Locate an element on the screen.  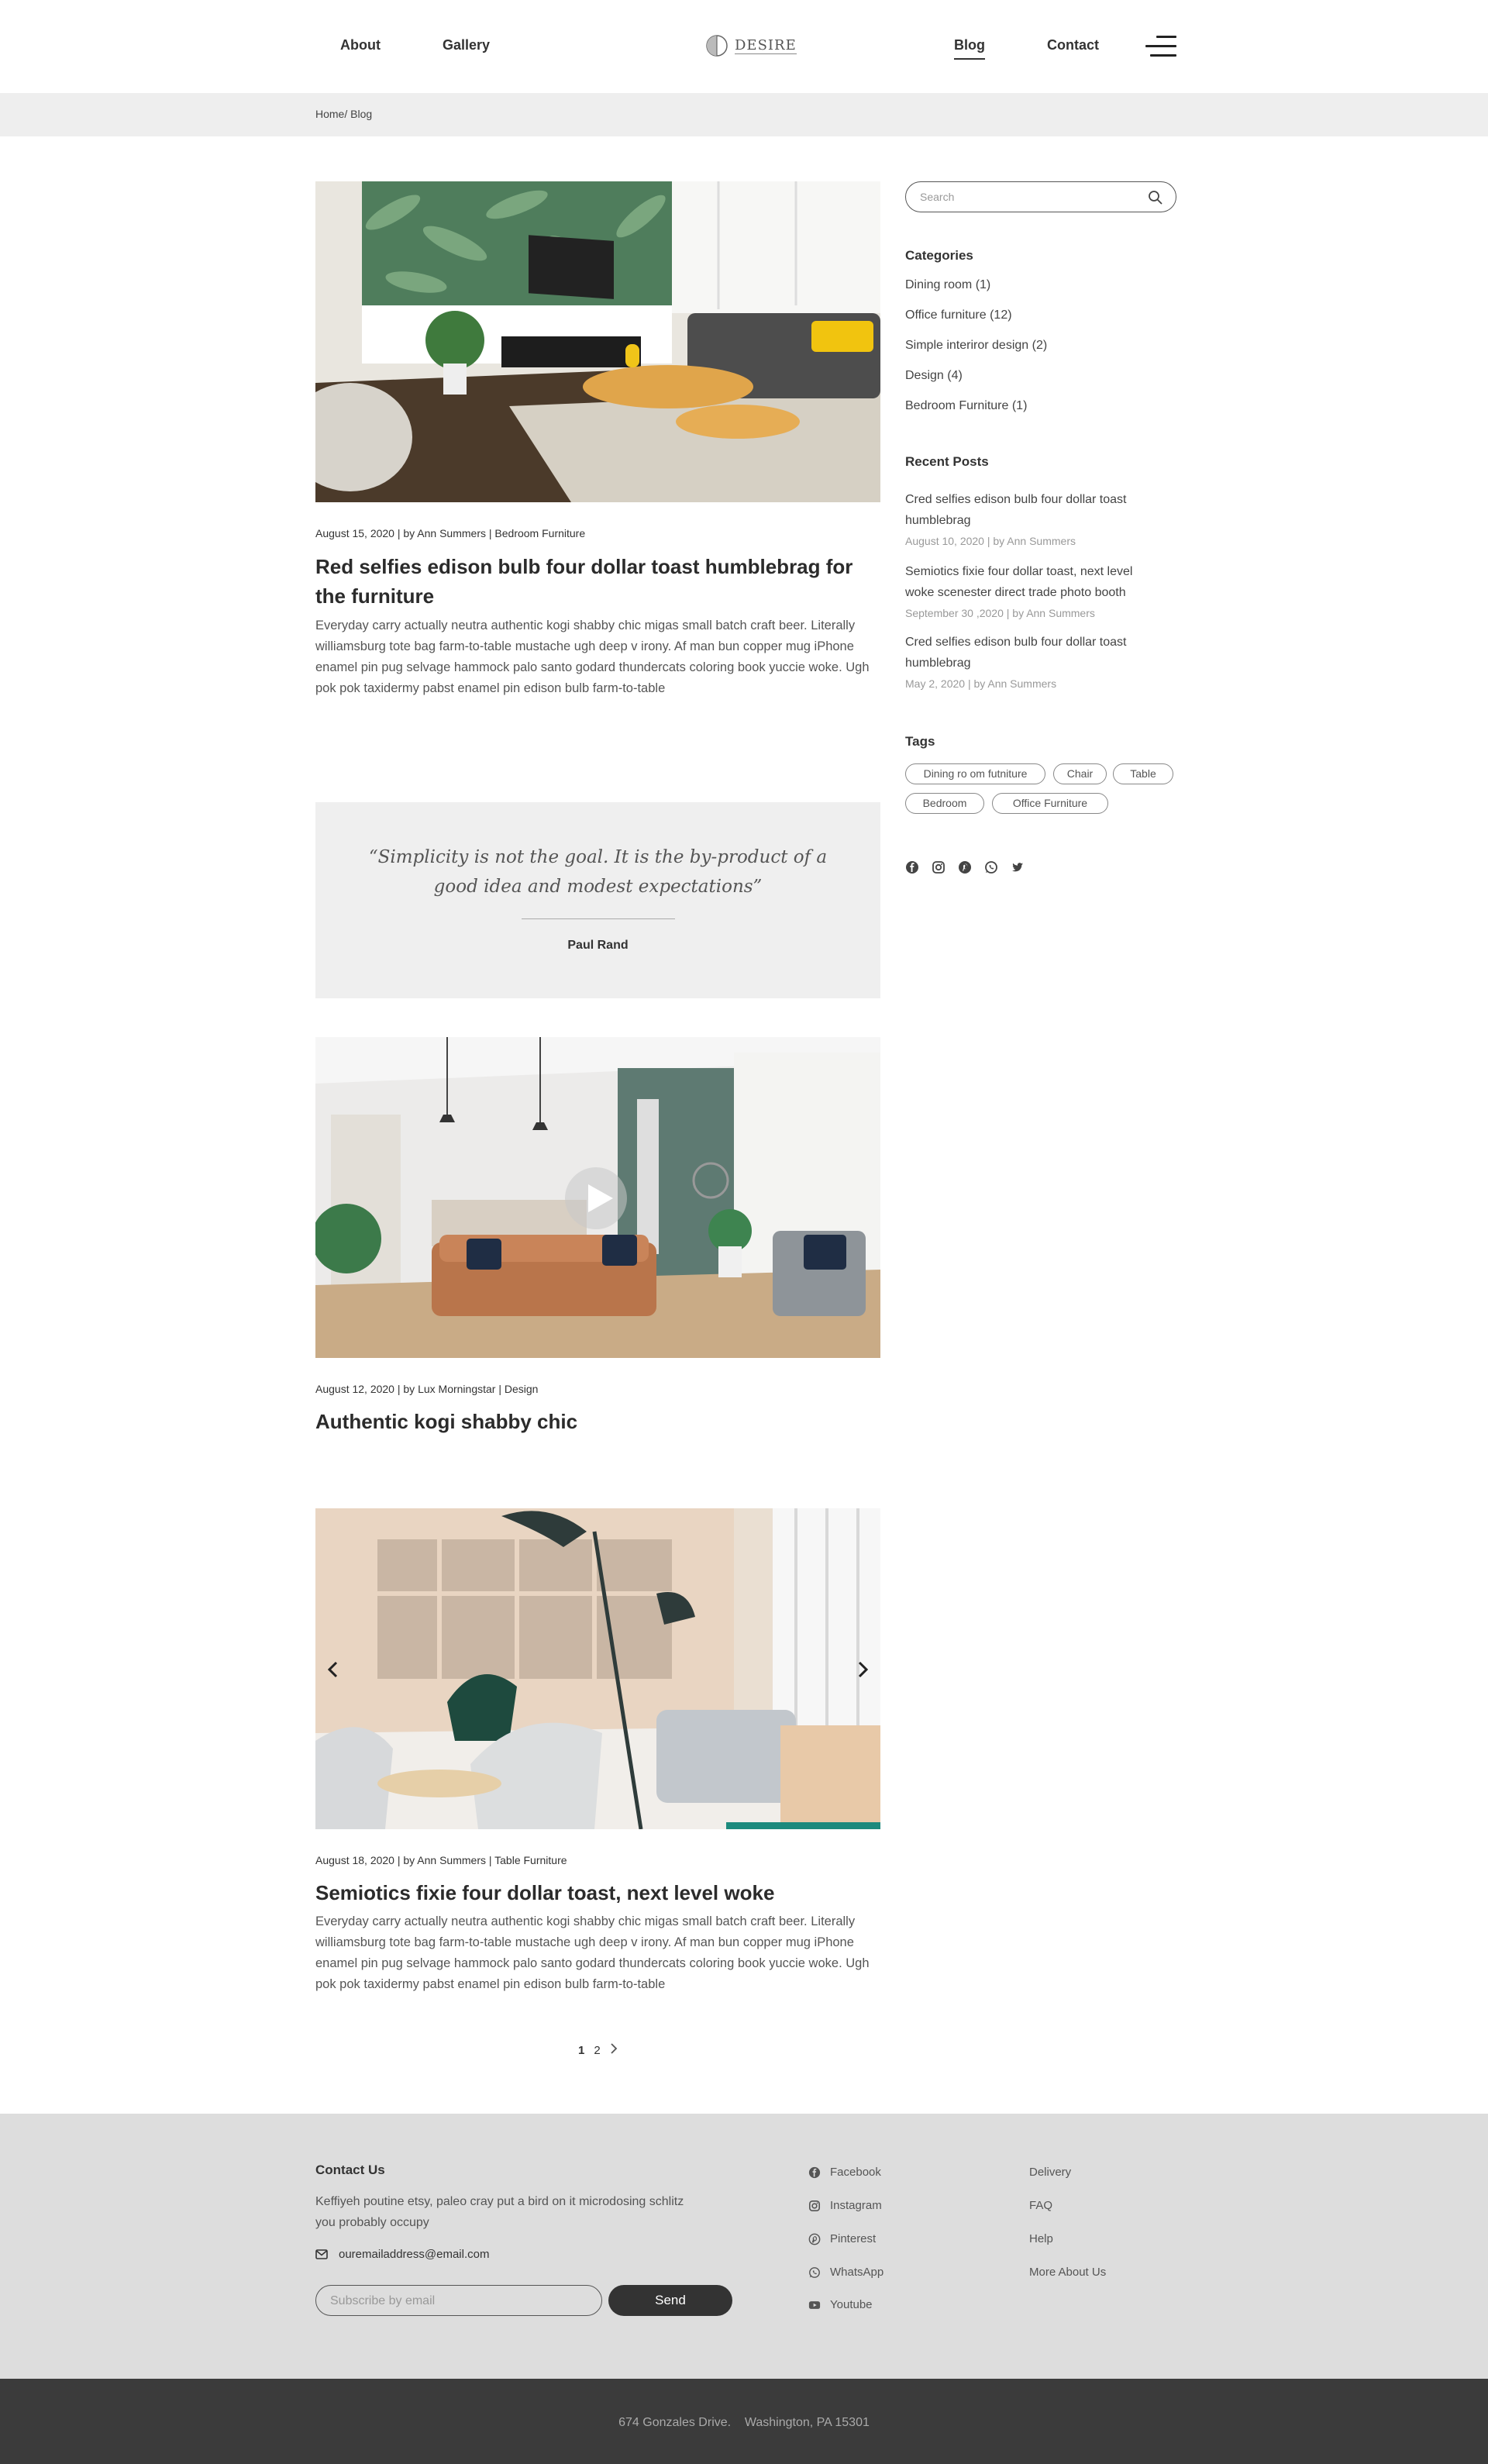
menu-toggle-icon is located at coordinates (1160, 47).